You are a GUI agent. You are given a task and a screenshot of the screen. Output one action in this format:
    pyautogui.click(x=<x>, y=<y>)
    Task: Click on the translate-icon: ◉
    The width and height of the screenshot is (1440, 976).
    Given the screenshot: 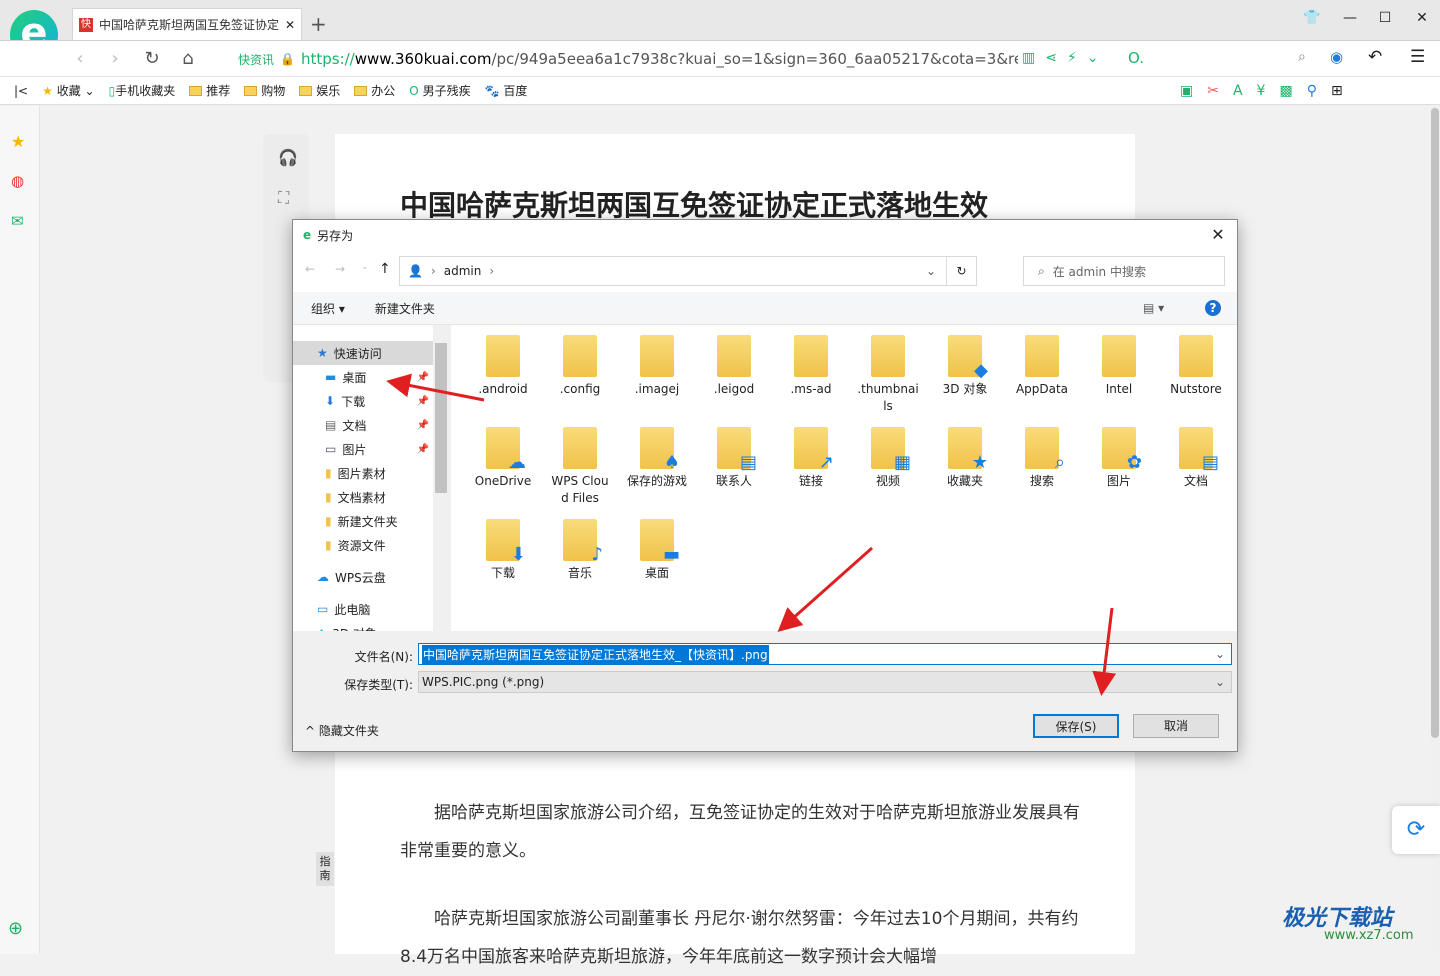 What is the action you would take?
    pyautogui.click(x=1336, y=57)
    